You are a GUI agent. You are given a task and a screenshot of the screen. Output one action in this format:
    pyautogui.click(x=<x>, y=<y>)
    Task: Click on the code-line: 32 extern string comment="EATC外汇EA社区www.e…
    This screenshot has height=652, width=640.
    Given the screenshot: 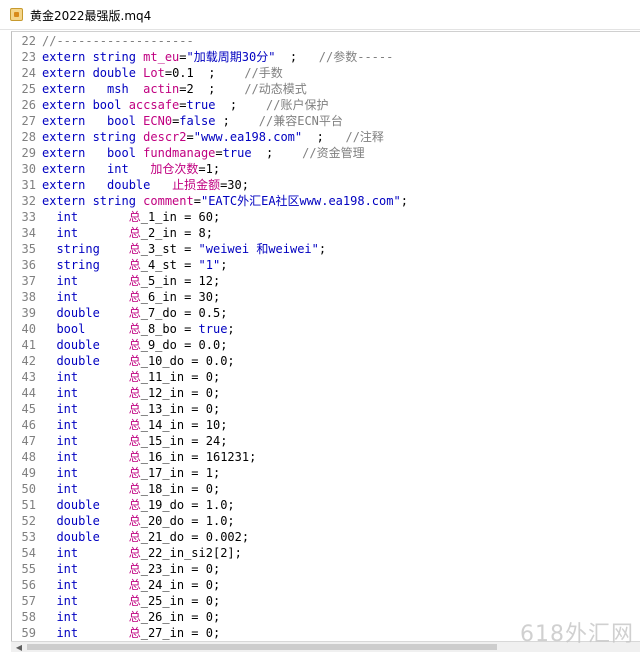 What is the action you would take?
    pyautogui.click(x=326, y=201)
    